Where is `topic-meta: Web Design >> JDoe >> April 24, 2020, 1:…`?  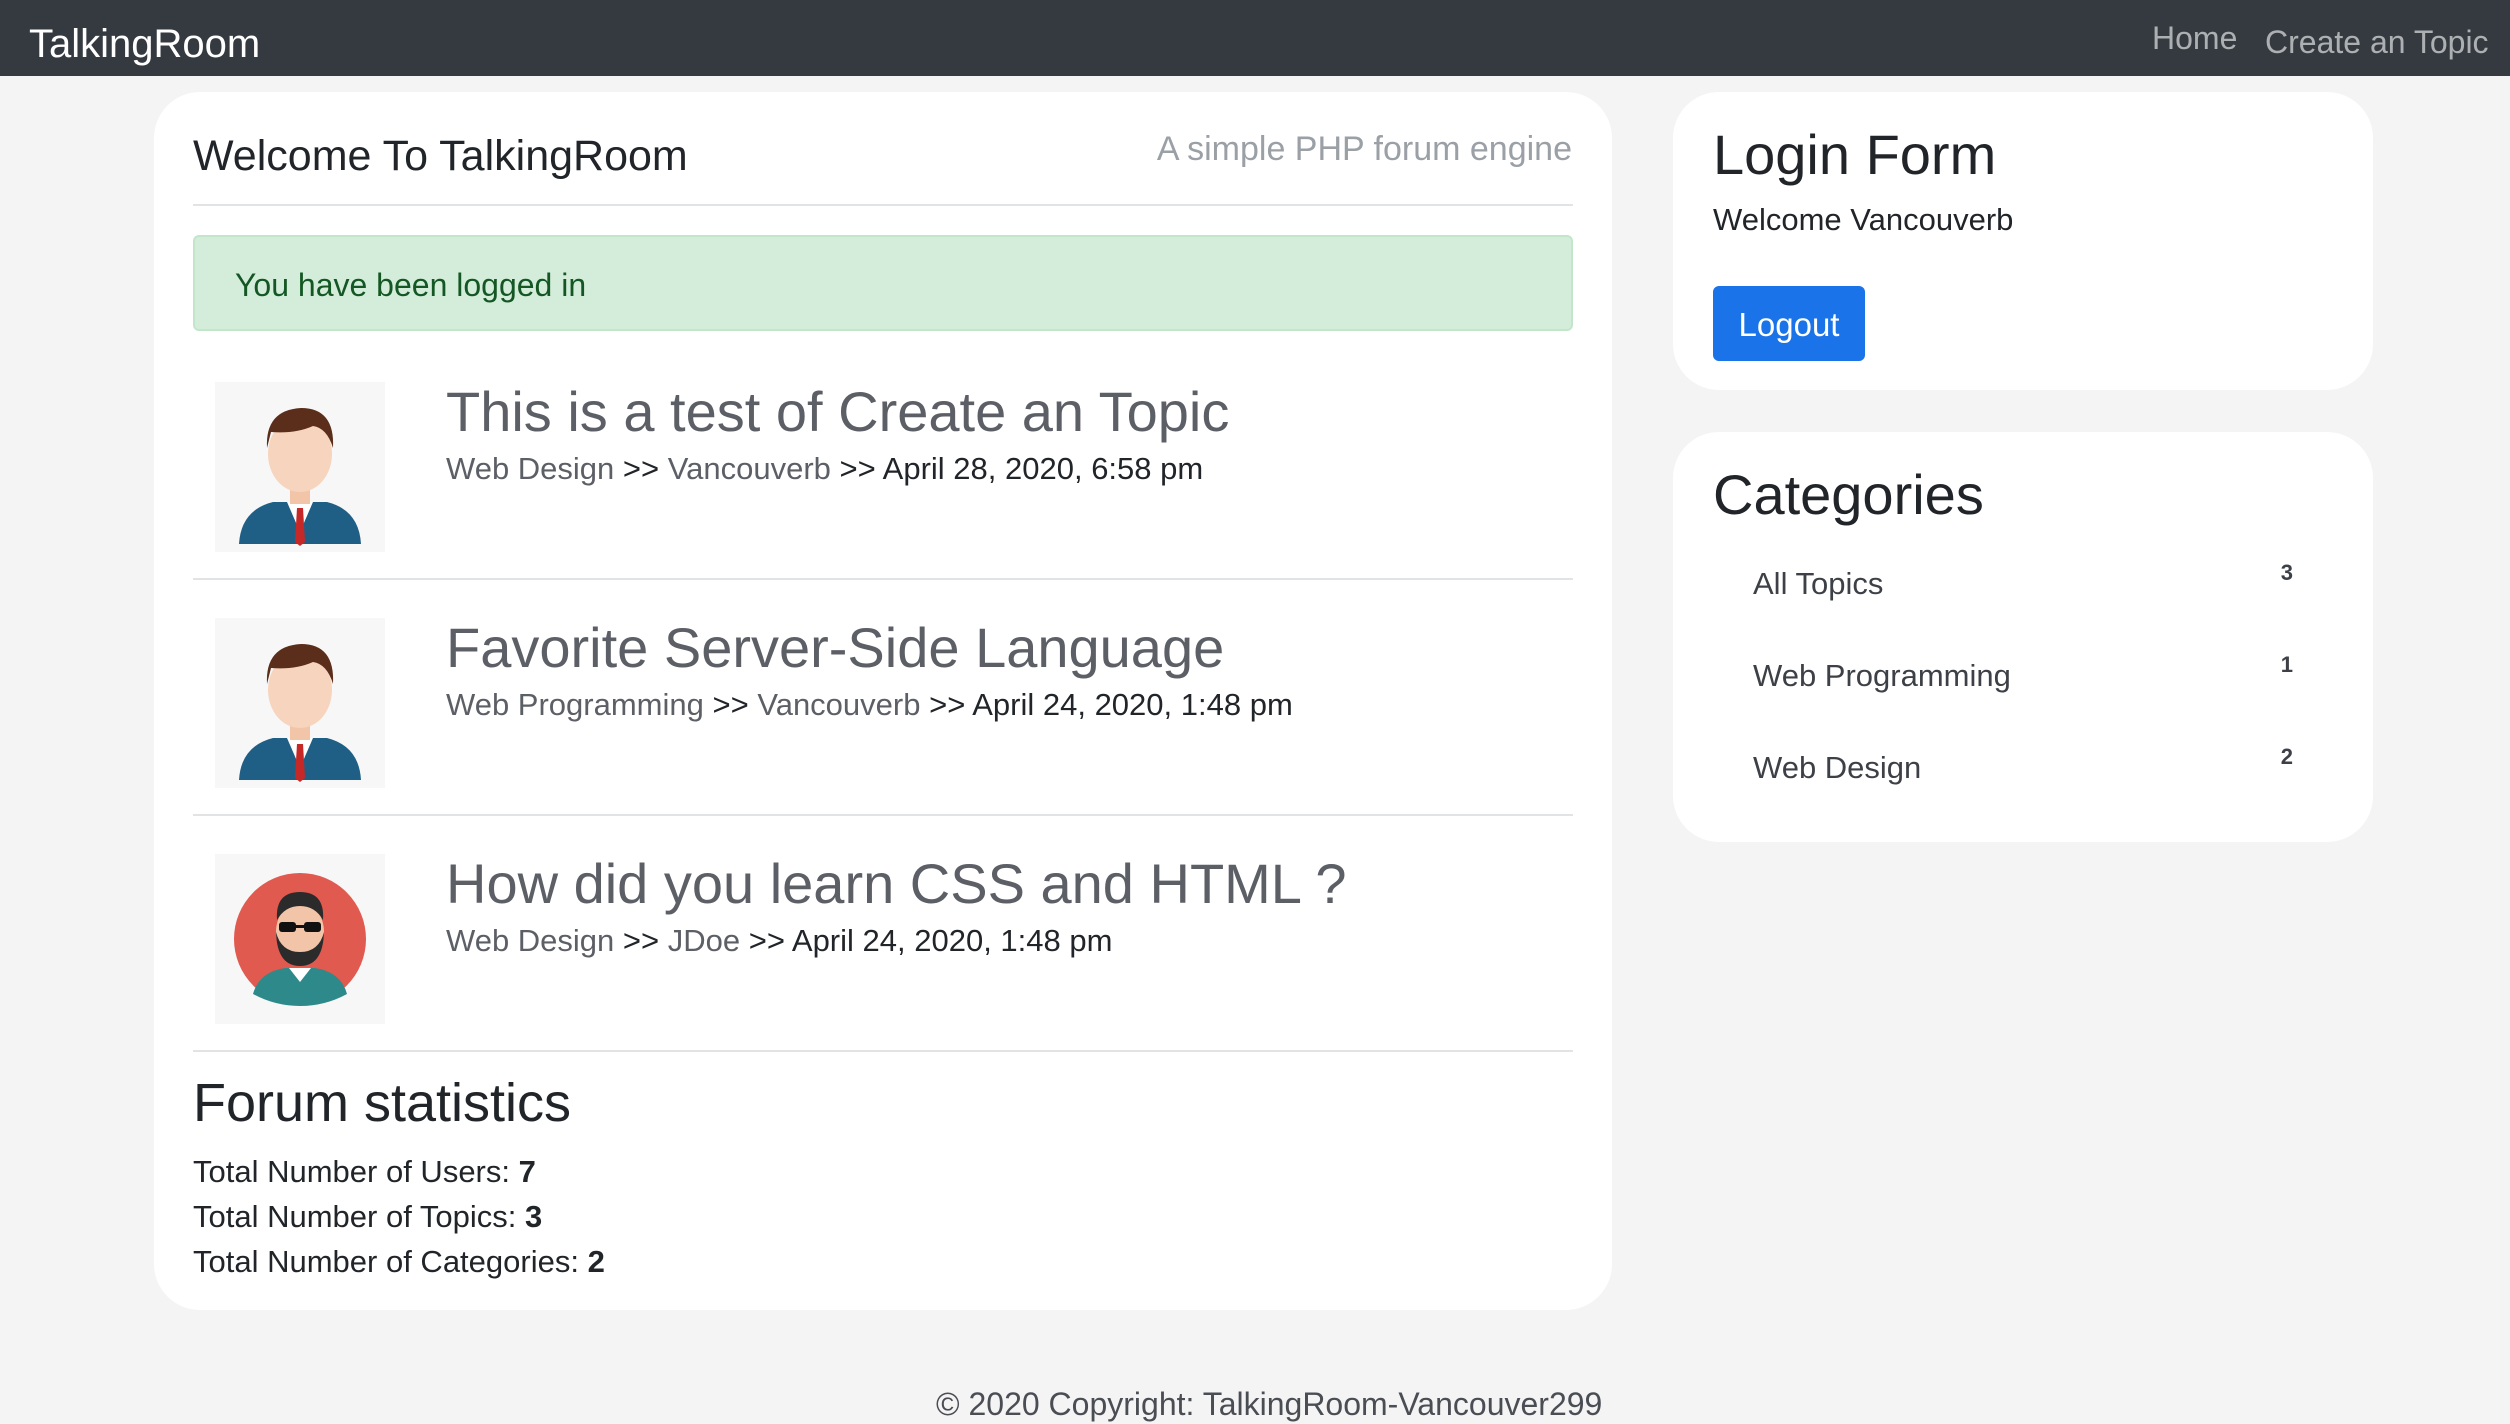 topic-meta: Web Design >> JDoe >> April 24, 2020, 1:… is located at coordinates (779, 941).